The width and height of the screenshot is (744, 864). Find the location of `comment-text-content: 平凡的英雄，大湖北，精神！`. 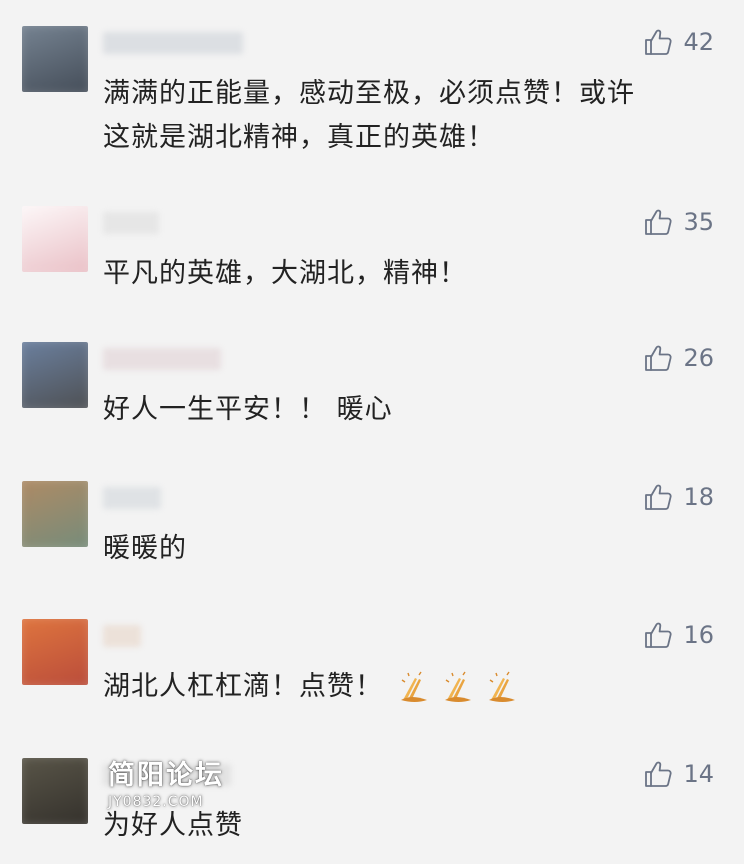

comment-text-content: 平凡的英雄，大湖北，精神！ is located at coordinates (285, 273).